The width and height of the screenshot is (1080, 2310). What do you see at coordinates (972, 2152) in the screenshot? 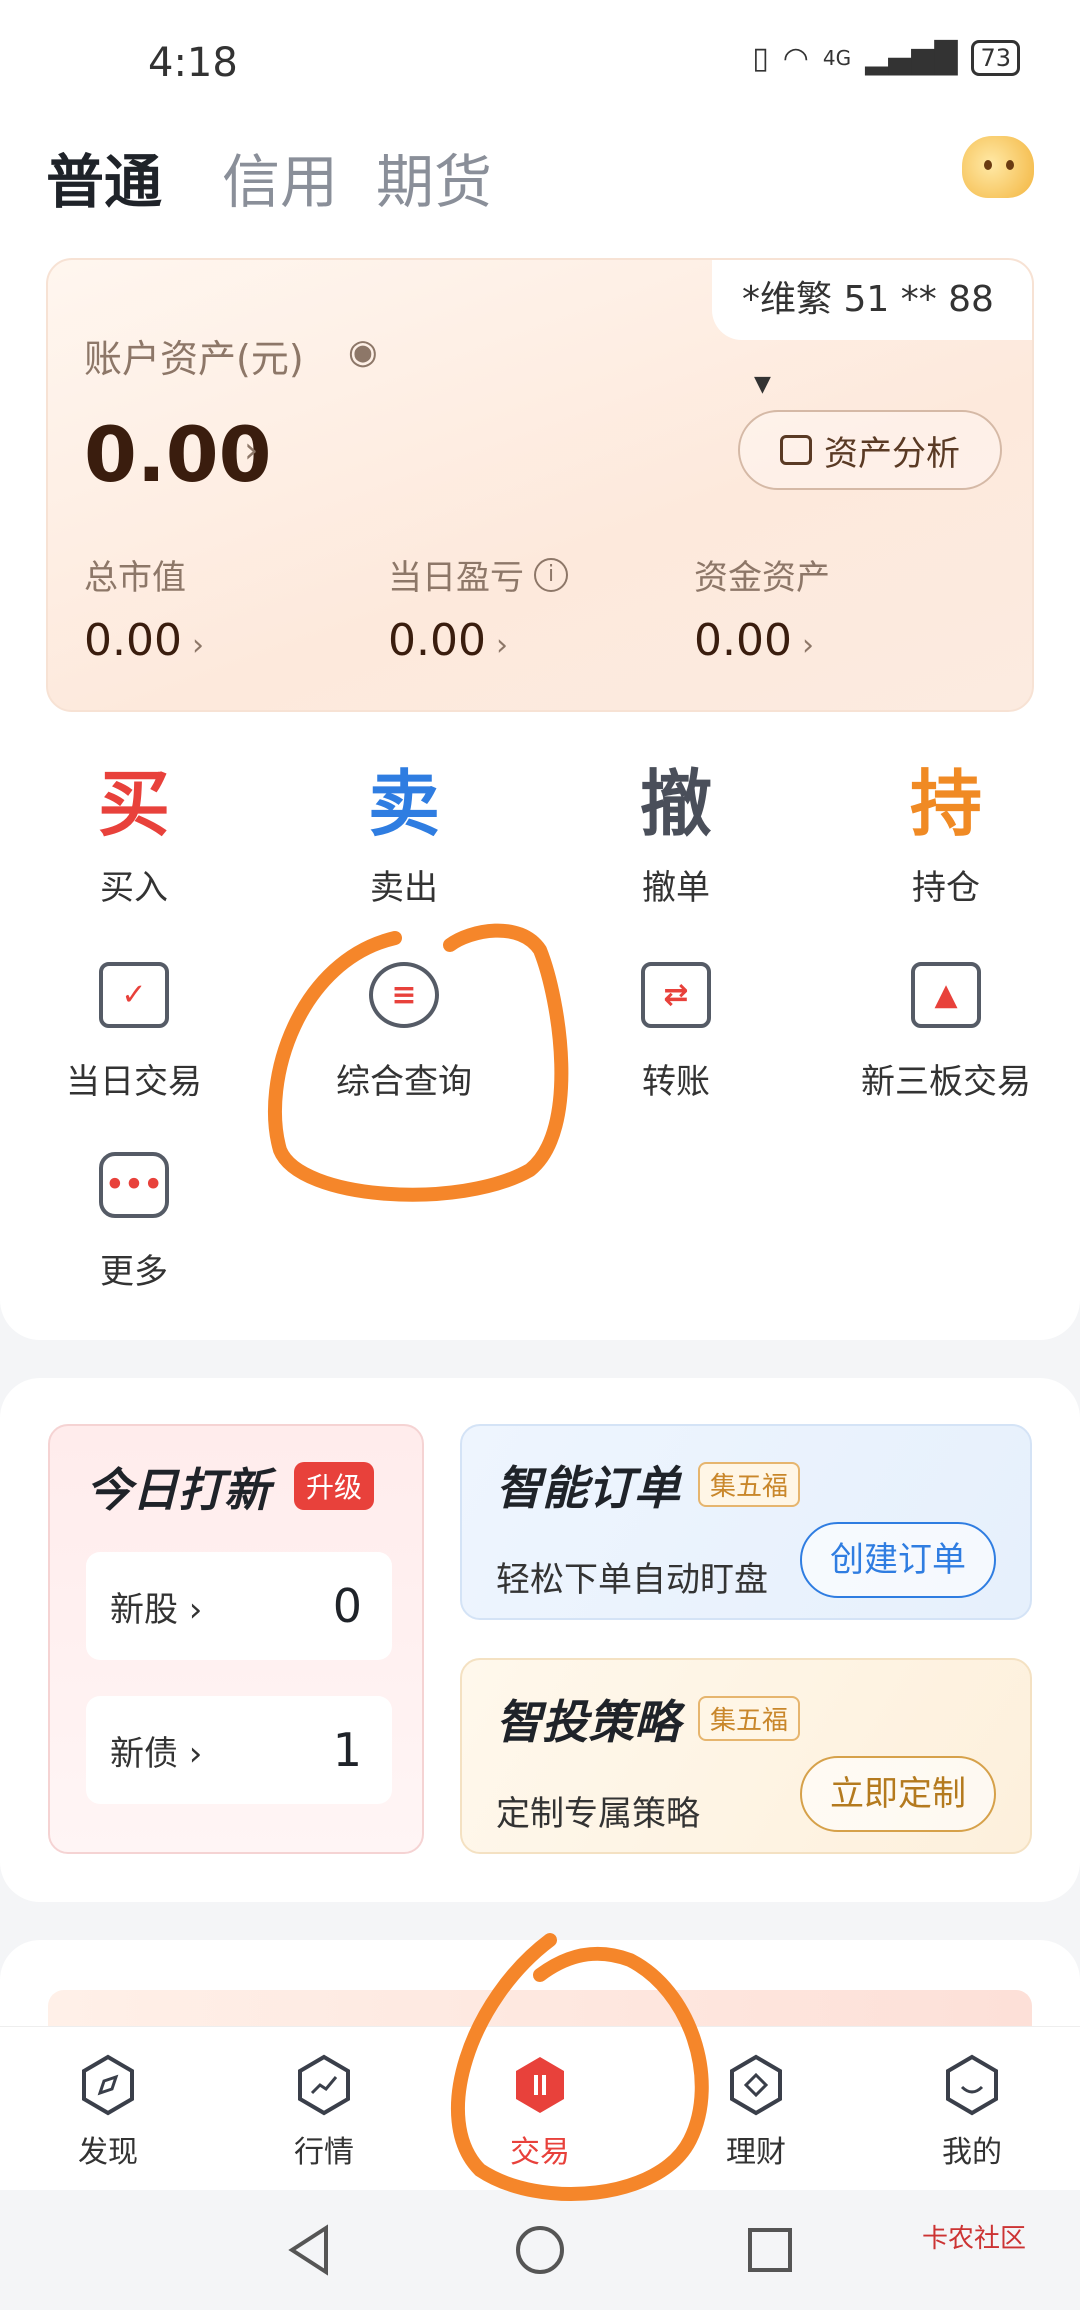
I see `nav-label: 我的` at bounding box center [972, 2152].